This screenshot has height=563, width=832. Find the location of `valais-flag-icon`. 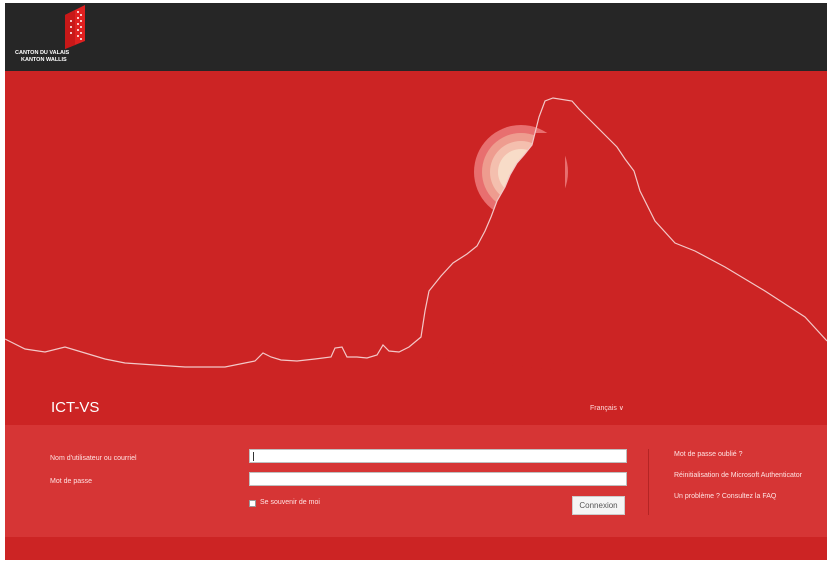

valais-flag-icon is located at coordinates (75, 27).